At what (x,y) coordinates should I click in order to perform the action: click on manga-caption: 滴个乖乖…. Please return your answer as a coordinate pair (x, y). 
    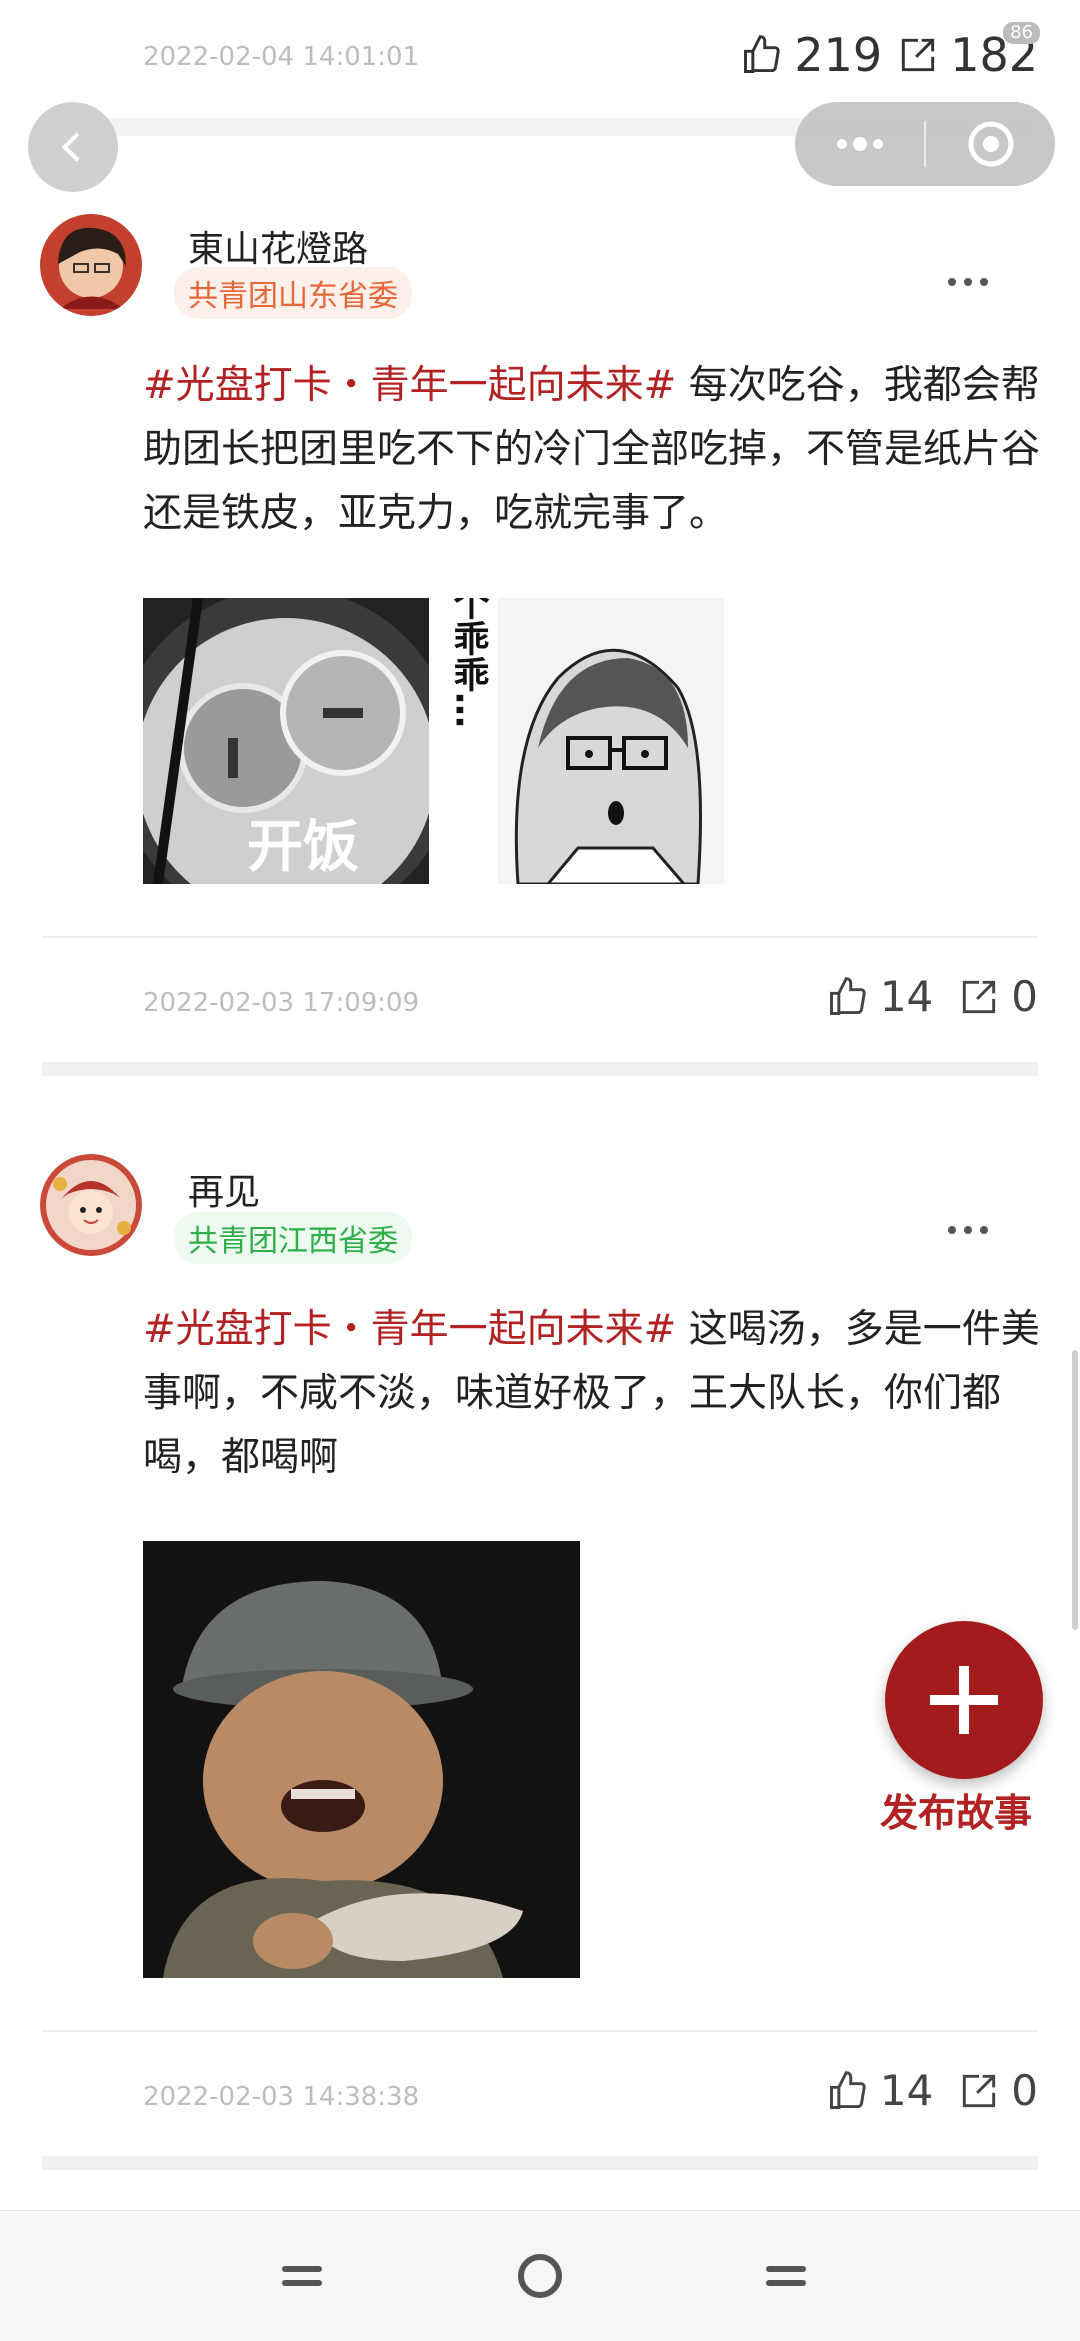
    Looking at the image, I should click on (469, 663).